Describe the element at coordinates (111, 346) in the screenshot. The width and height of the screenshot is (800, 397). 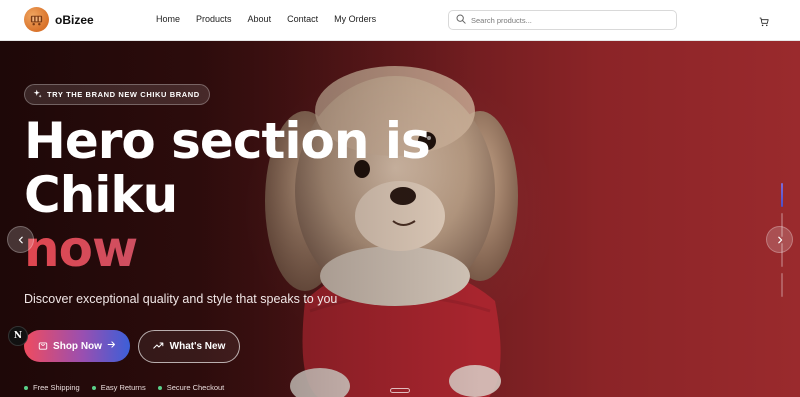
I see `arrow-right-icon` at that location.